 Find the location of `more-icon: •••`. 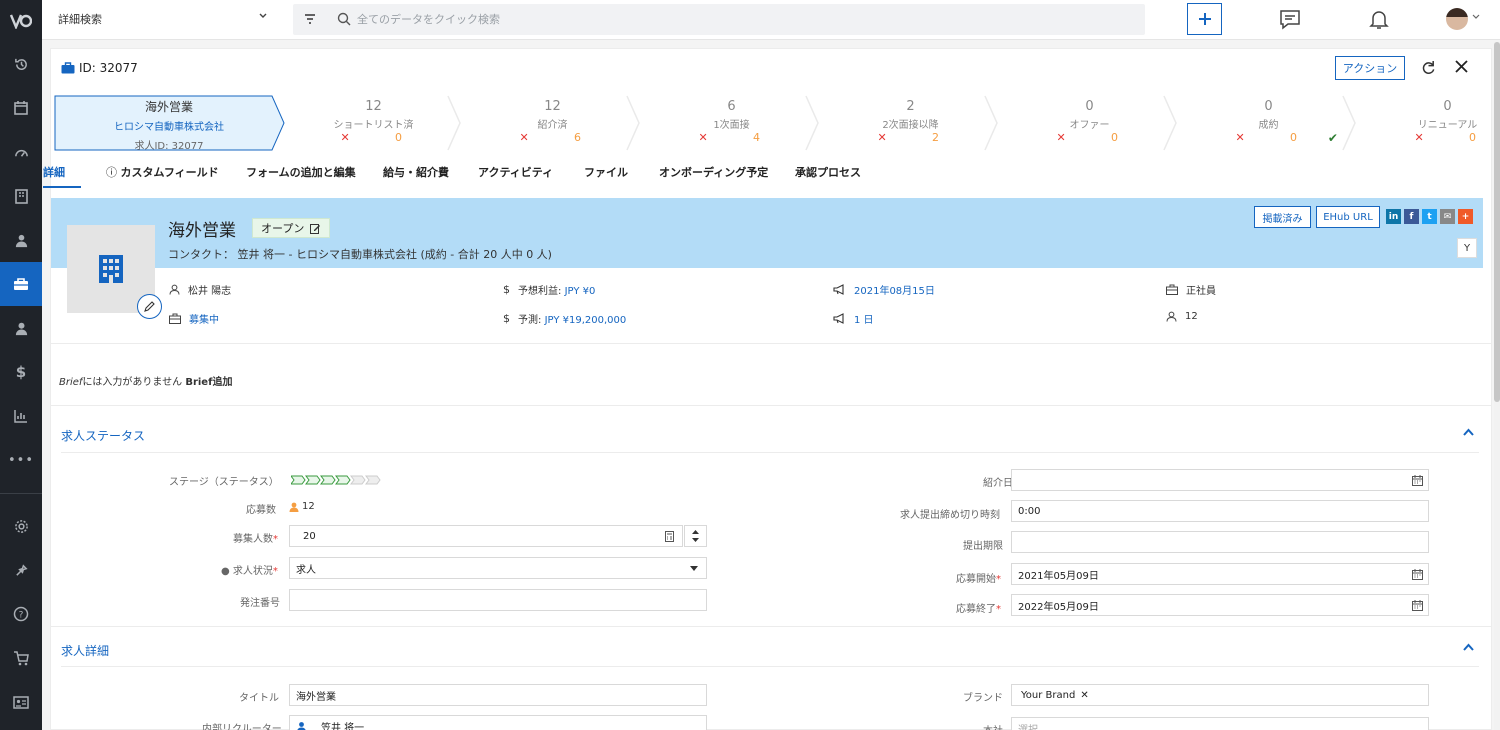

more-icon: ••• is located at coordinates (21, 460).